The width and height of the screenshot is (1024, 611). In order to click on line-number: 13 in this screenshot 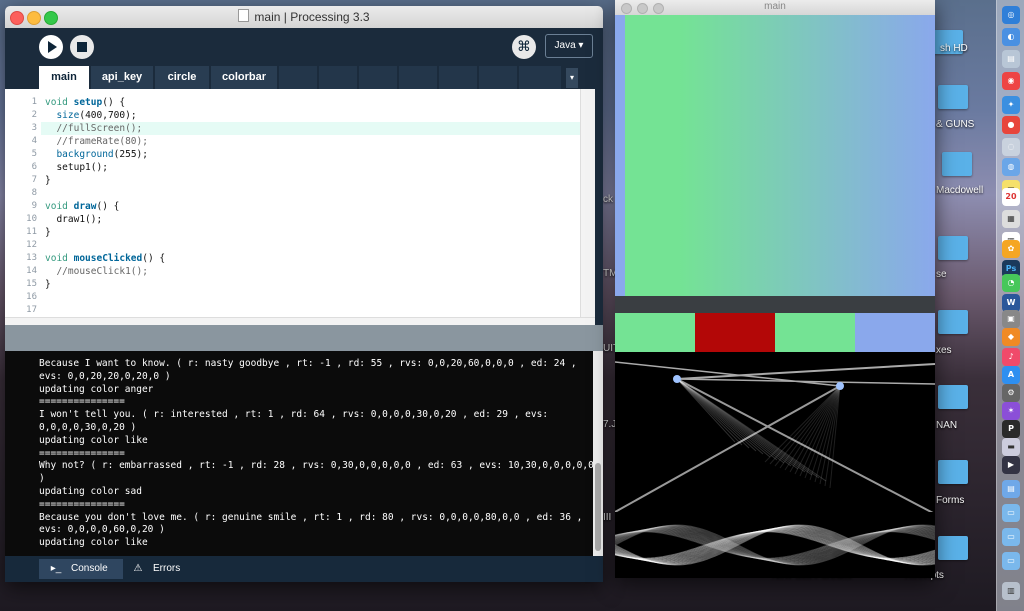, I will do `click(31, 258)`.